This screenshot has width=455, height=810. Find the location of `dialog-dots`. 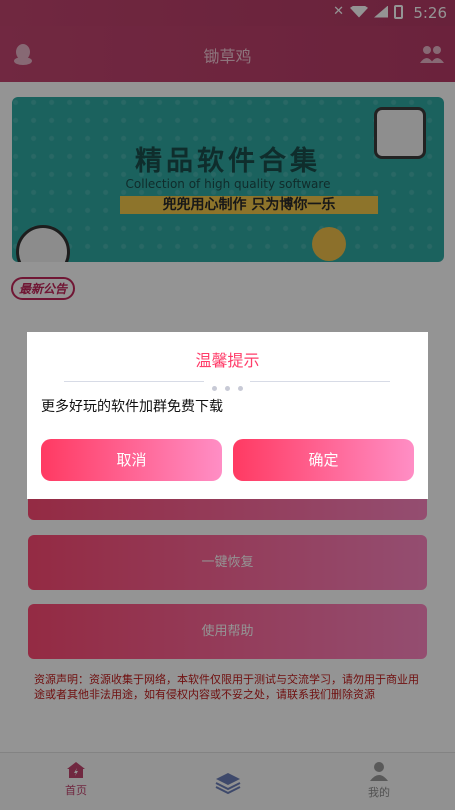

dialog-dots is located at coordinates (227, 384).